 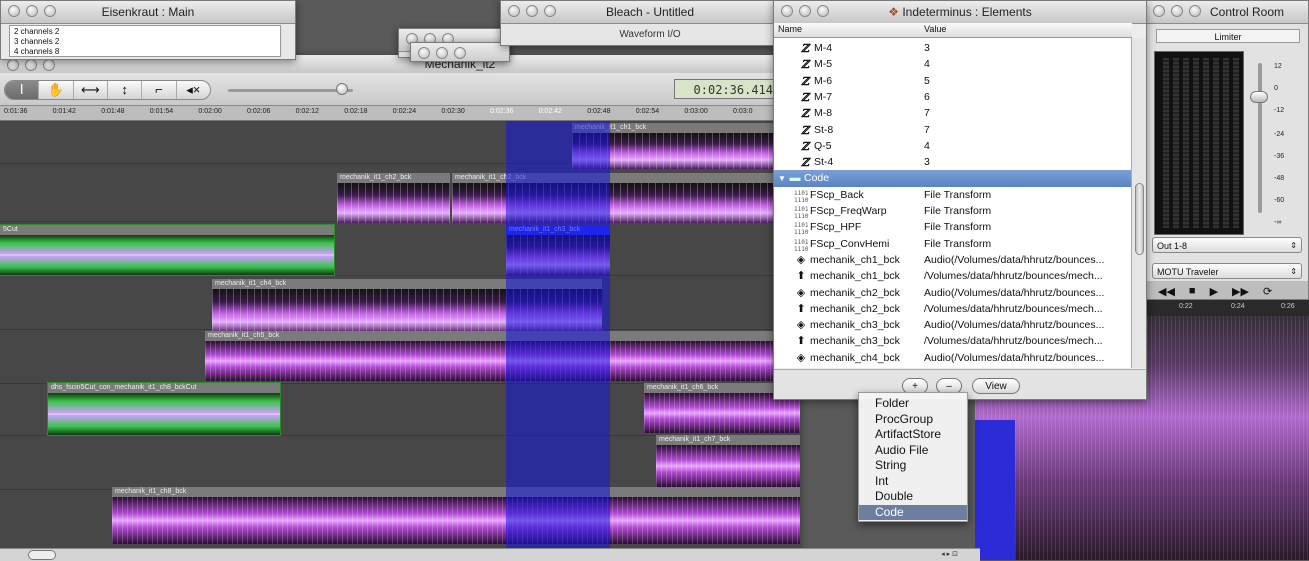 What do you see at coordinates (145, 32) in the screenshot?
I see `list-item: 2 channels 2` at bounding box center [145, 32].